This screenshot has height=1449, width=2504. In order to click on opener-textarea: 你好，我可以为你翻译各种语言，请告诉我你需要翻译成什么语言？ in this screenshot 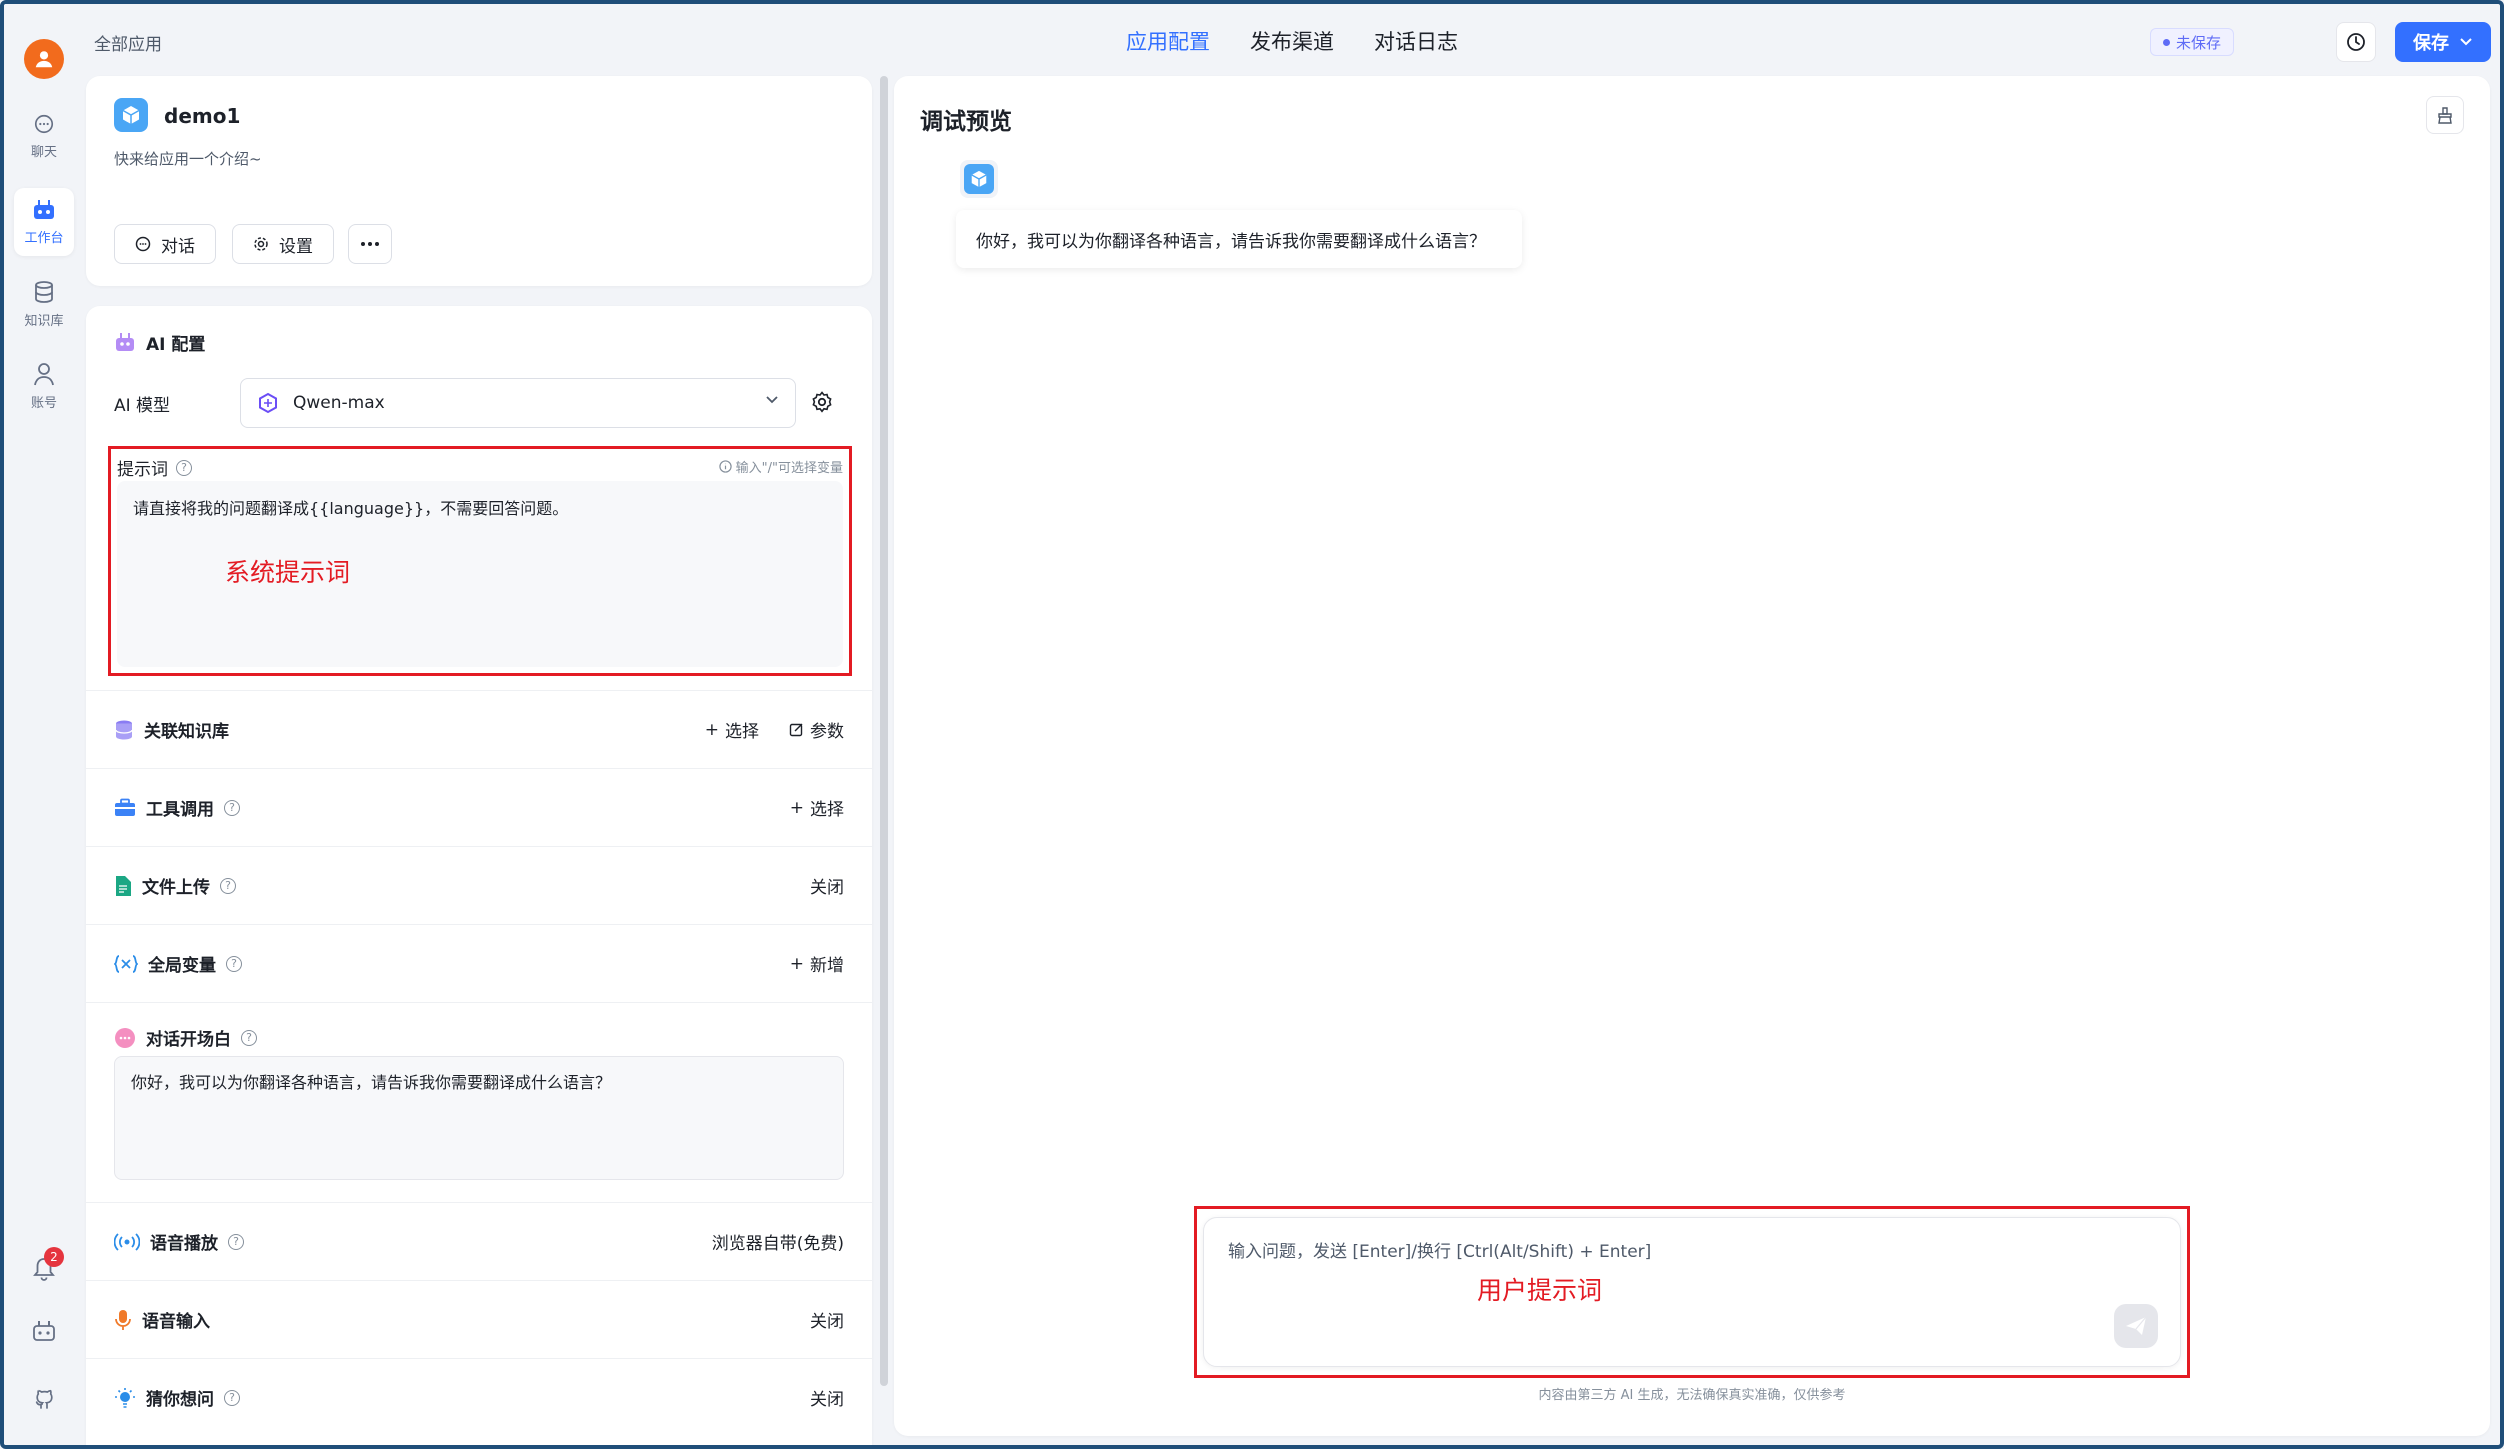, I will do `click(479, 1118)`.